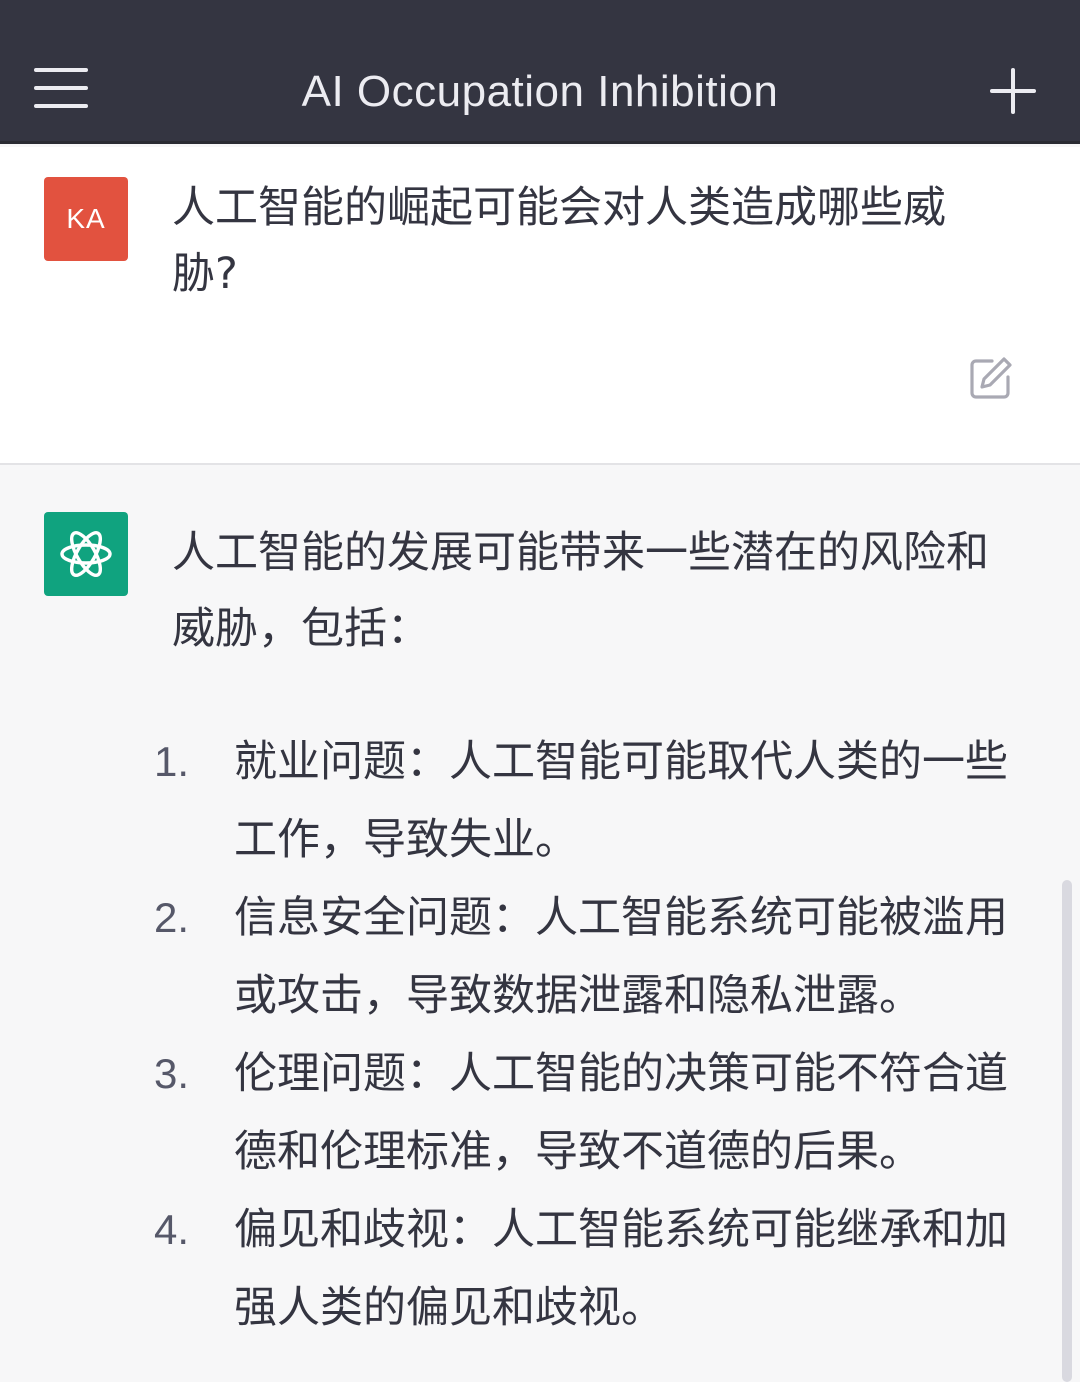  I want to click on top-bar: AI Occupation Inhibition, so click(540, 72).